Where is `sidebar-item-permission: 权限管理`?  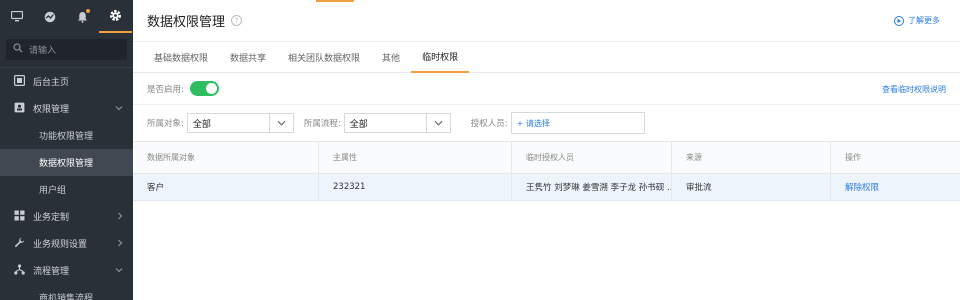
sidebar-item-permission: 权限管理 is located at coordinates (66, 108).